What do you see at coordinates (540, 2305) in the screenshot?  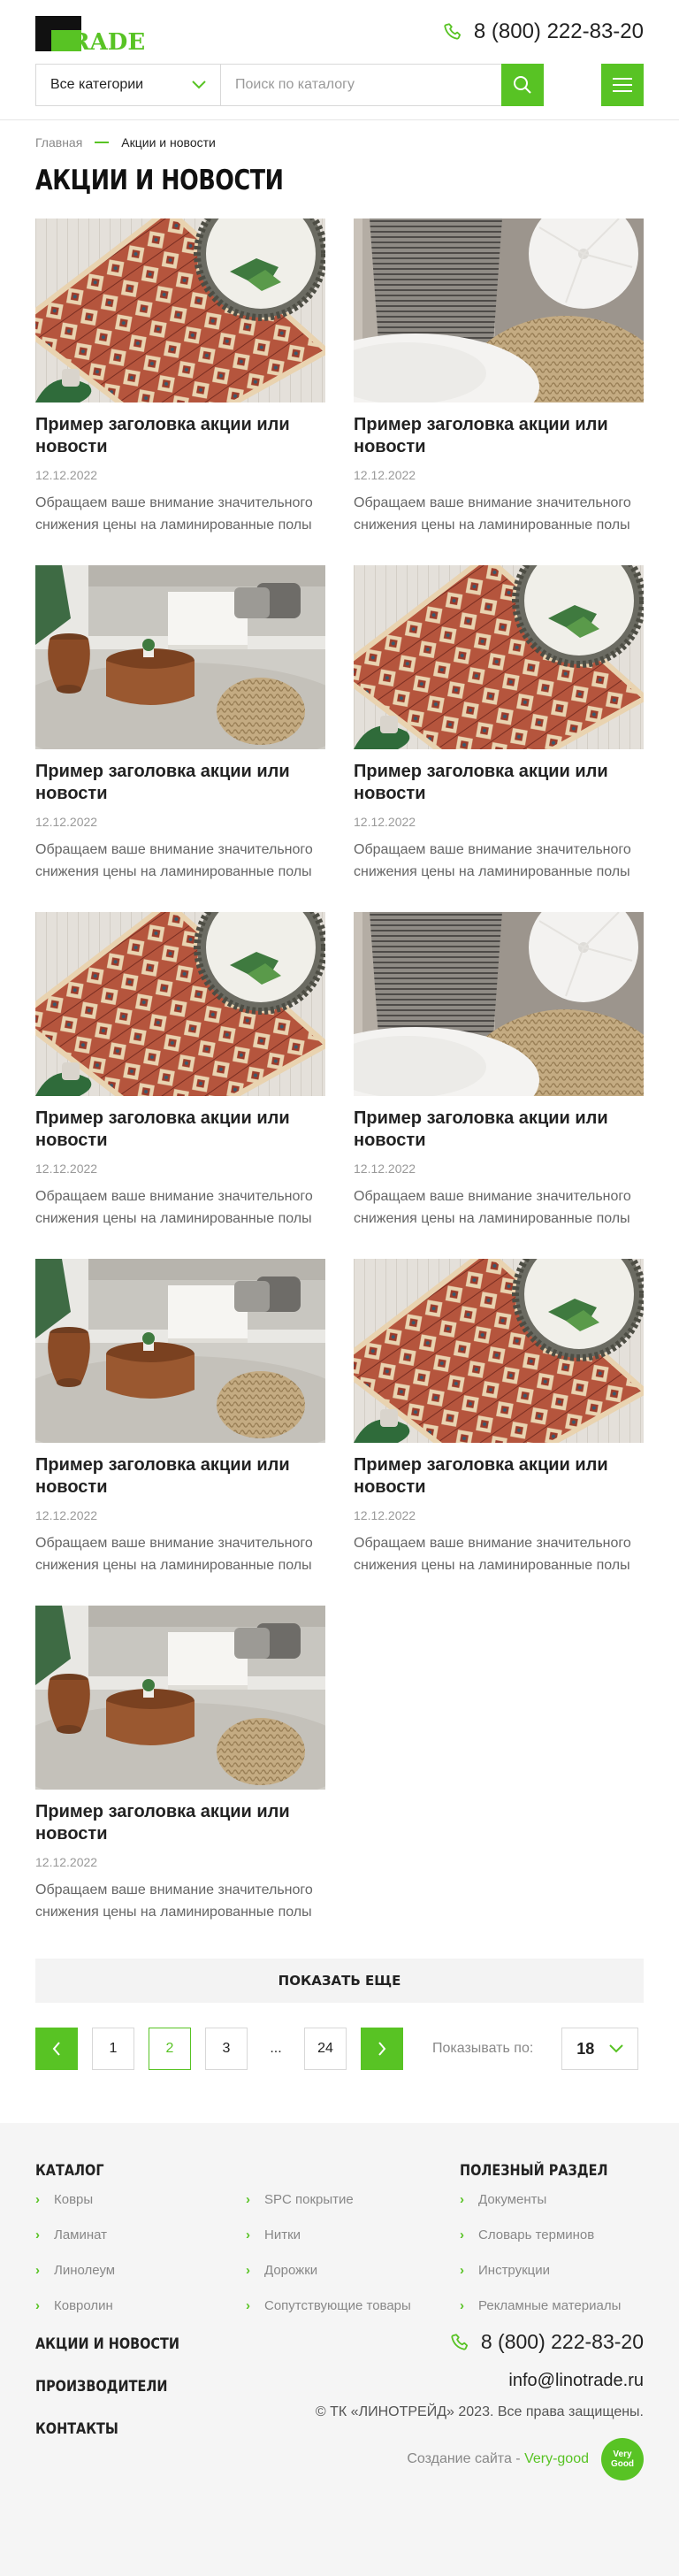 I see `footer-useful-item: › Рекламные материалы` at bounding box center [540, 2305].